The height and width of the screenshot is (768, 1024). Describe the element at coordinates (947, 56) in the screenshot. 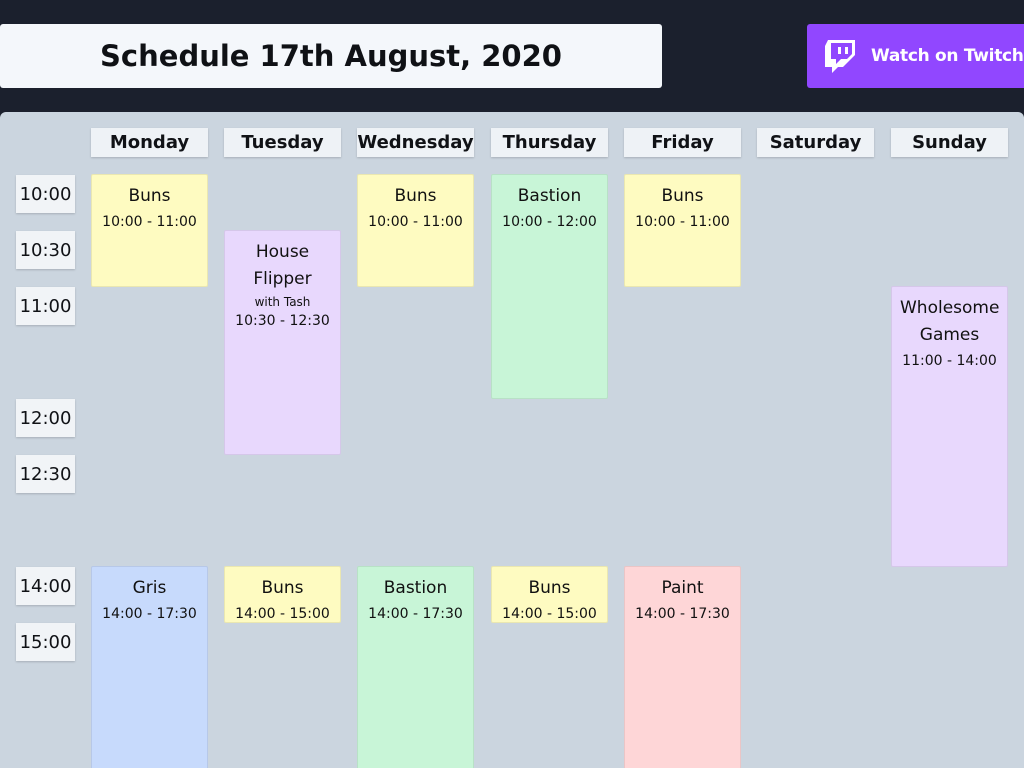

I see `watch-on-twitch-label: Watch on Twitch` at that location.